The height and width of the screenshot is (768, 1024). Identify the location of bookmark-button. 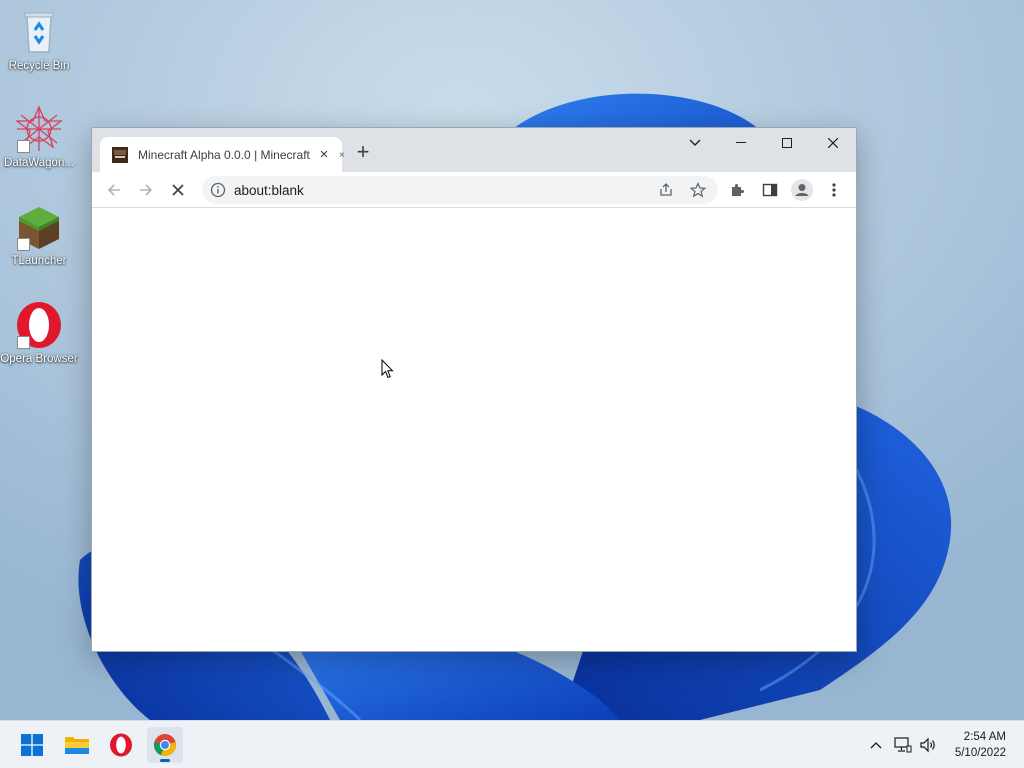
(698, 190).